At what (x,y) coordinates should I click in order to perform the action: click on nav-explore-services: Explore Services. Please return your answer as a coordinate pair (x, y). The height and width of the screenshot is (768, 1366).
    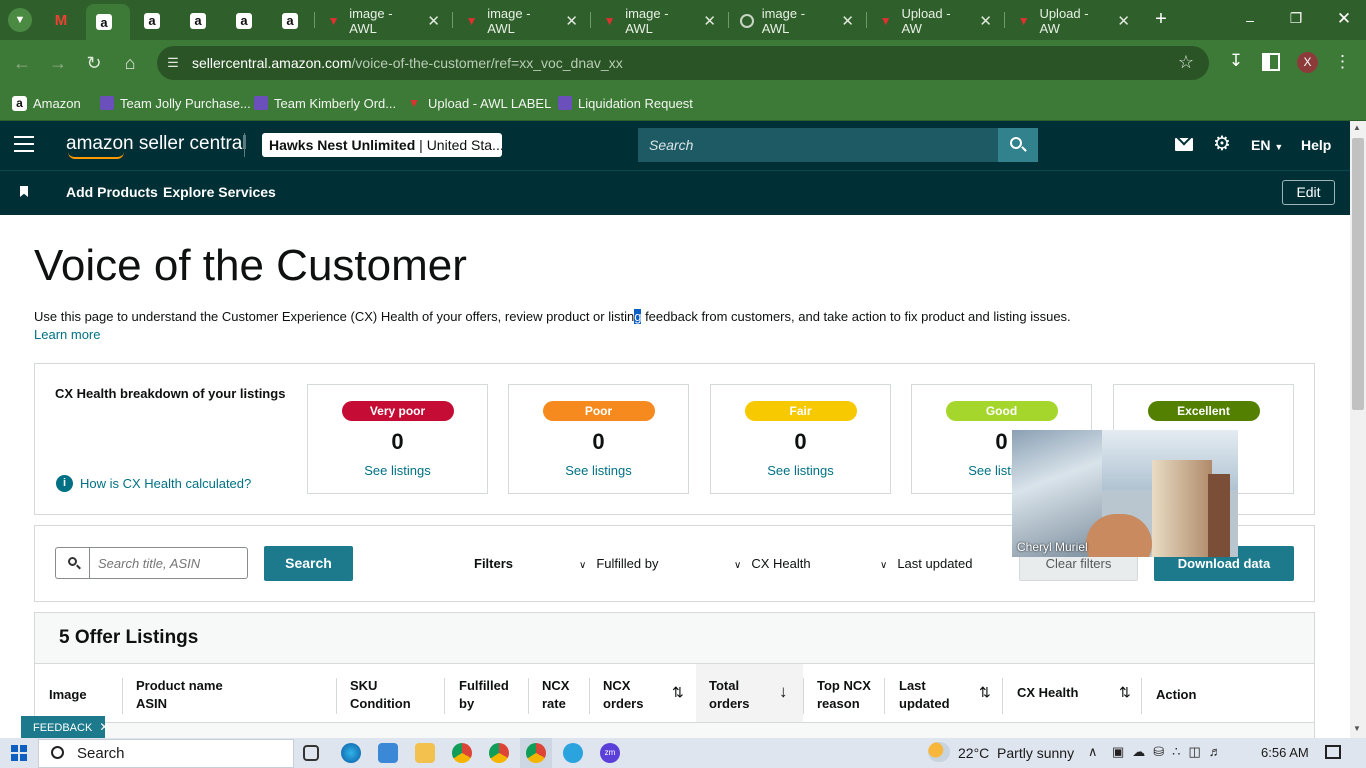
    Looking at the image, I should click on (219, 192).